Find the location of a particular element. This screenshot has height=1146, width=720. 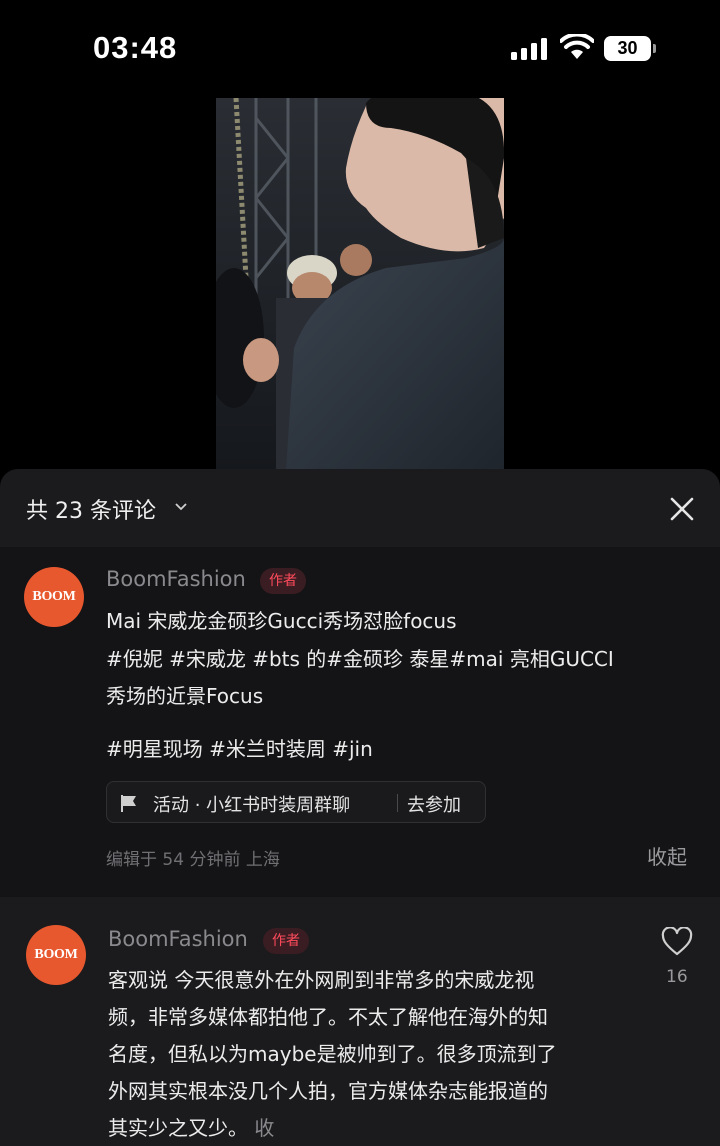

like-count: 16 is located at coordinates (677, 977).